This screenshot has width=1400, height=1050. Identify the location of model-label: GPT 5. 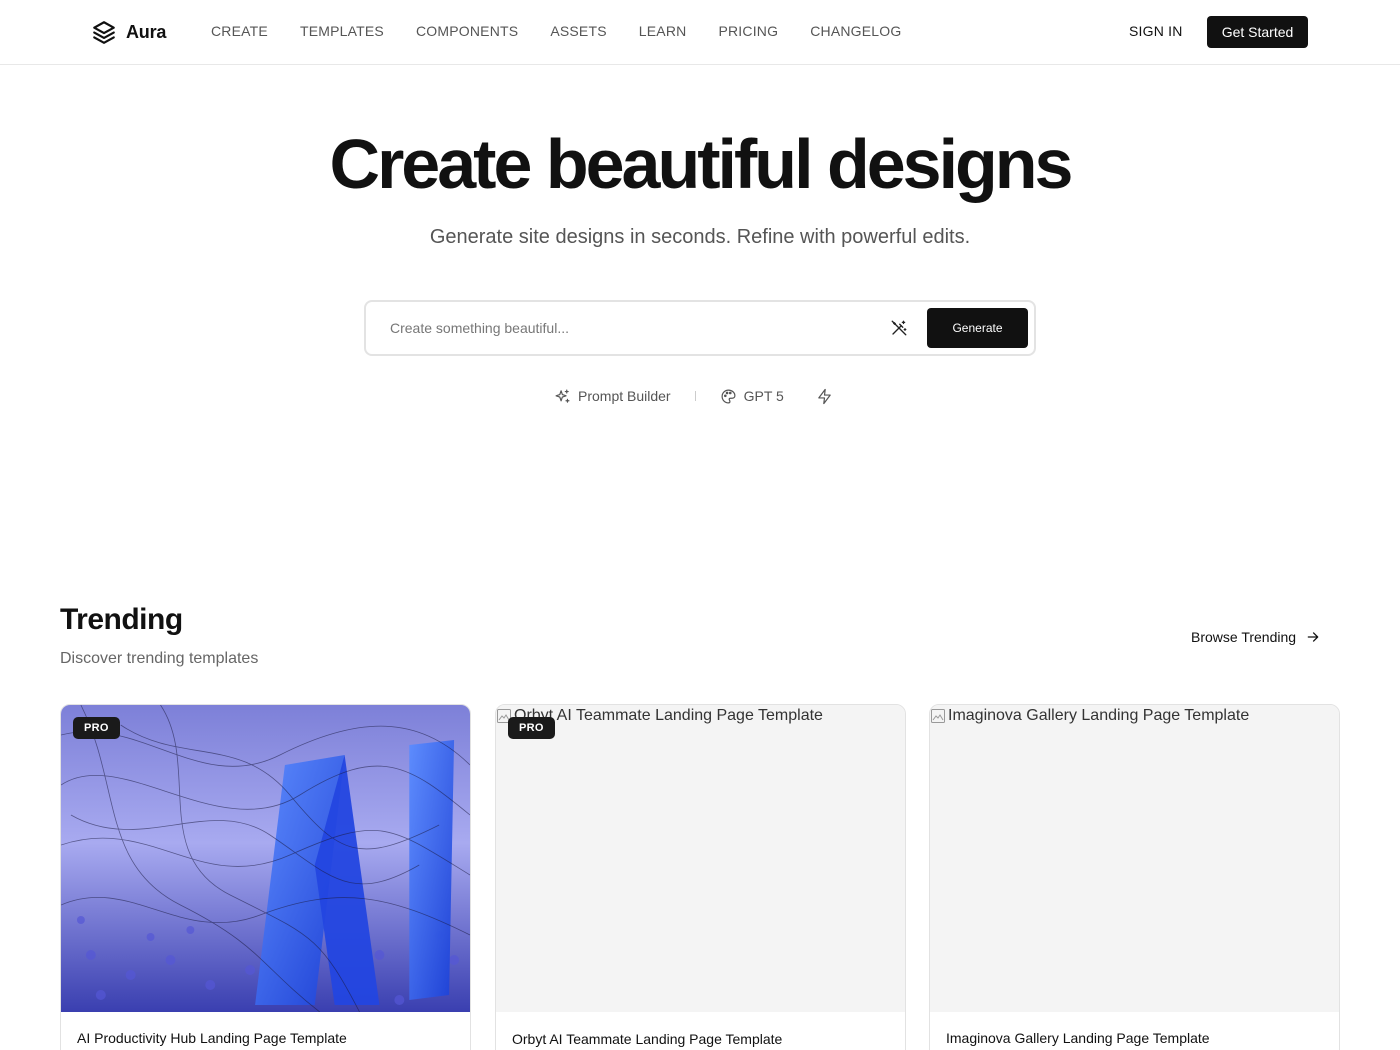
(763, 396).